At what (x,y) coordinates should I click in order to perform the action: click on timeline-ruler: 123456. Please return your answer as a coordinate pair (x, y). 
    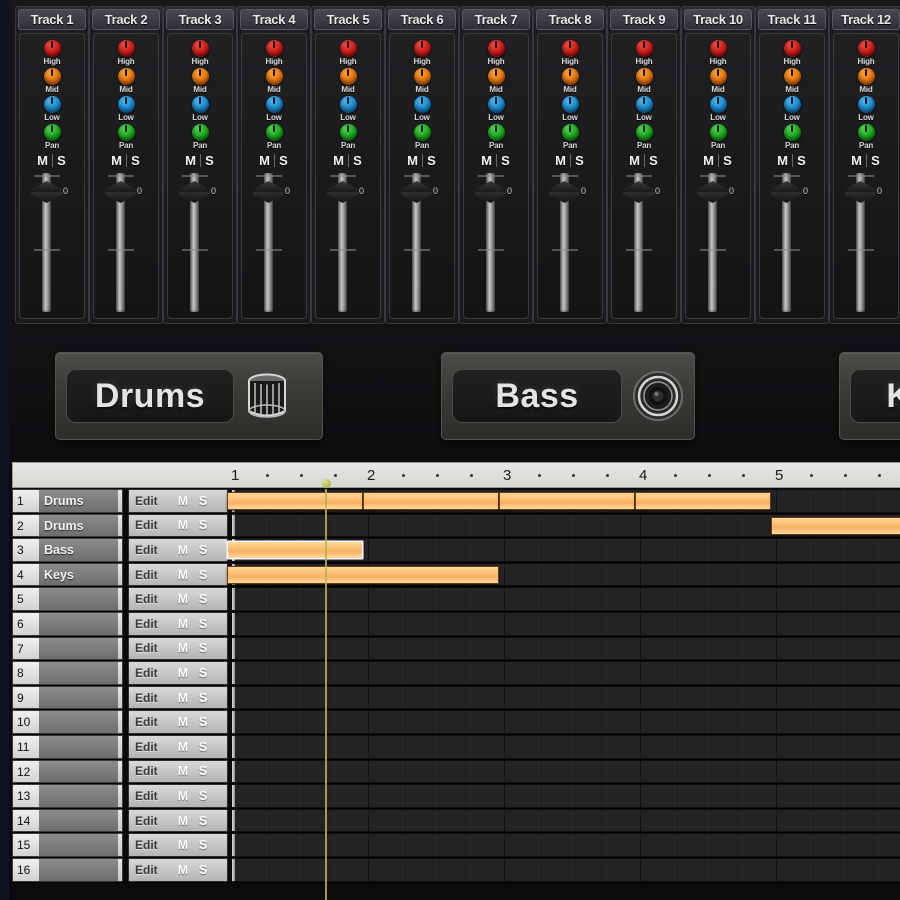
    Looking at the image, I should click on (456, 475).